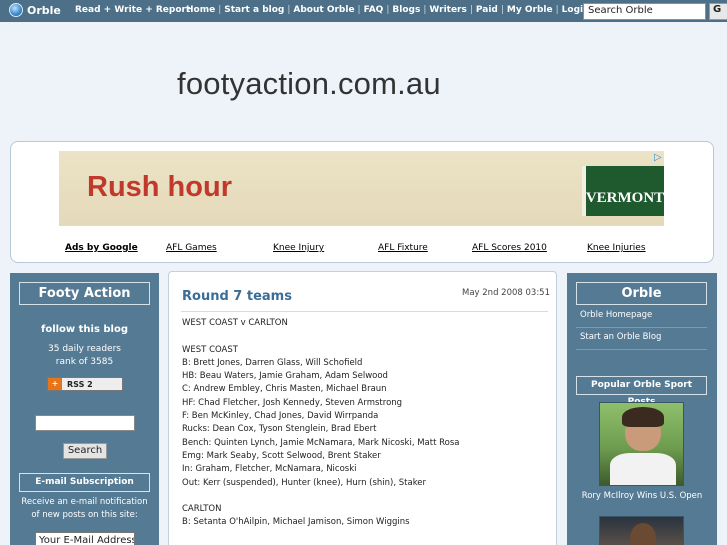 This screenshot has height=545, width=727. I want to click on reader-stats: 35 daily readers rank of 3585, so click(84, 356).